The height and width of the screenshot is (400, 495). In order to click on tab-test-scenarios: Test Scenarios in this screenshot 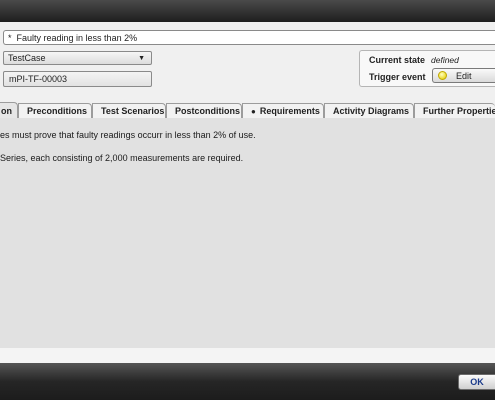, I will do `click(129, 110)`.